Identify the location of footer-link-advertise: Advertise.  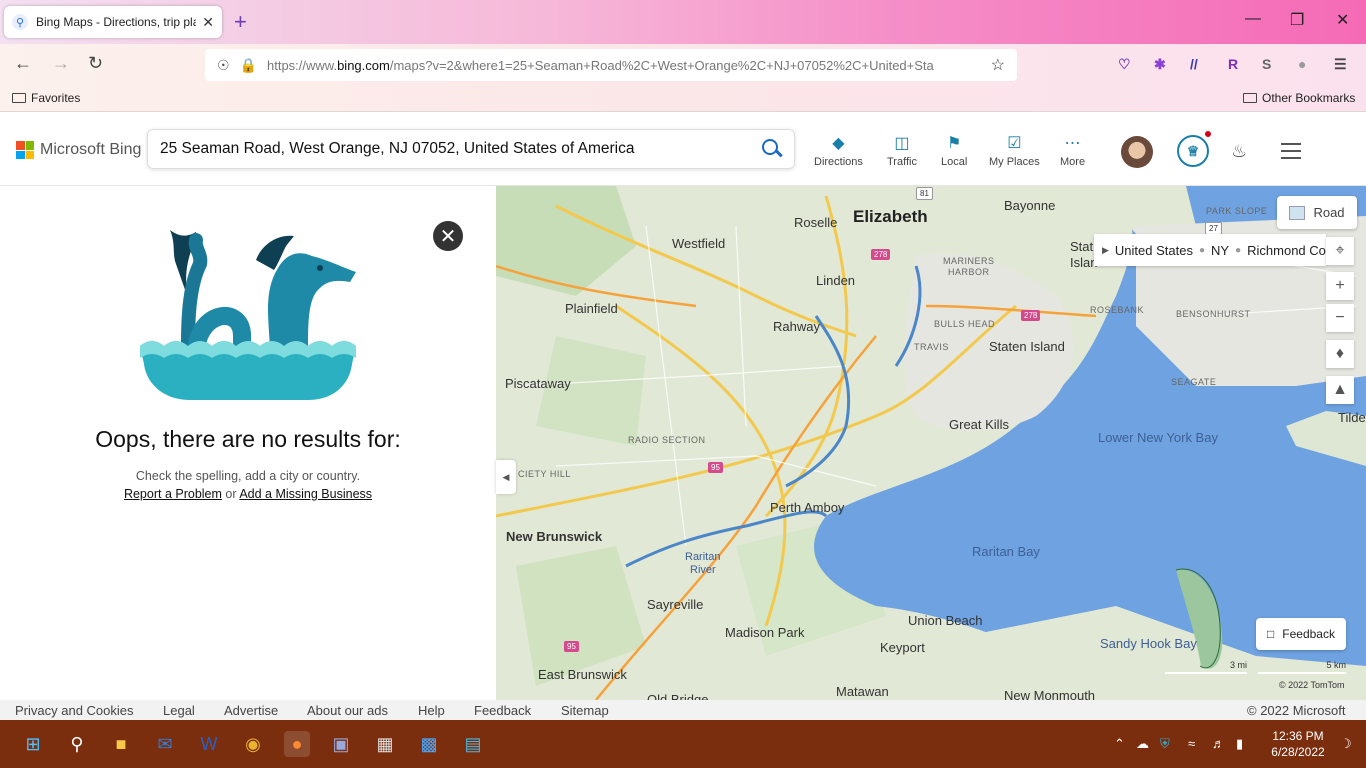
(251, 710).